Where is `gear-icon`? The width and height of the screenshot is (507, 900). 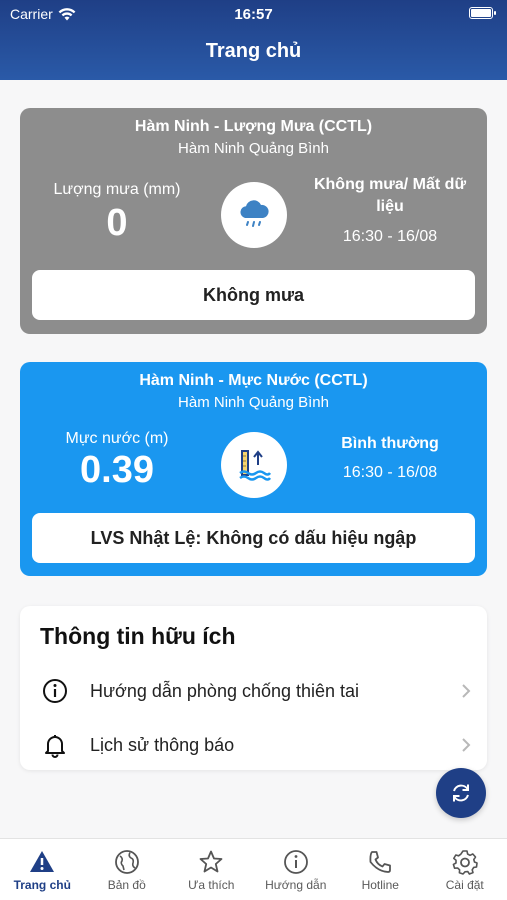 gear-icon is located at coordinates (465, 862).